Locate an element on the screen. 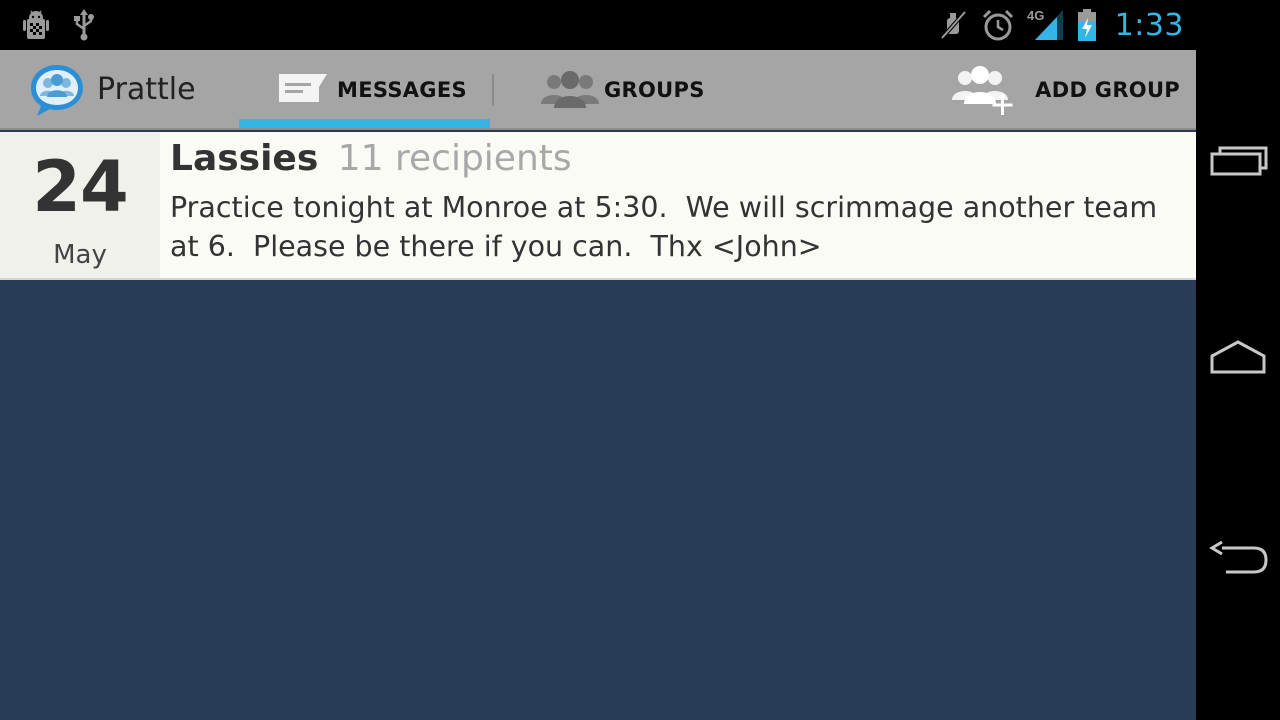 Image resolution: width=1280 pixels, height=720 pixels. recent-apps-button is located at coordinates (1238, 162).